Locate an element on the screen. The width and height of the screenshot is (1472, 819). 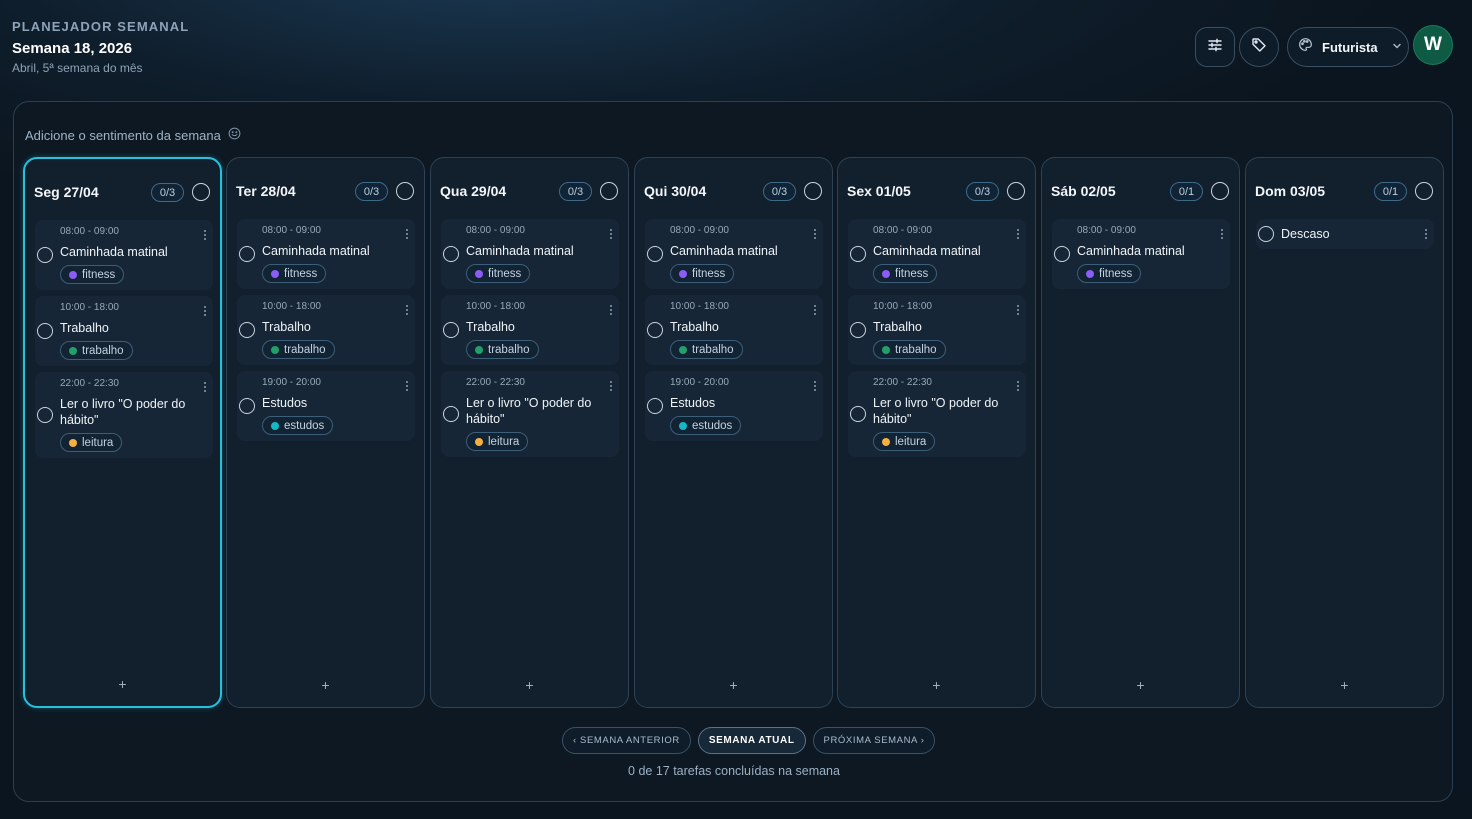
avatar: W is located at coordinates (1433, 45).